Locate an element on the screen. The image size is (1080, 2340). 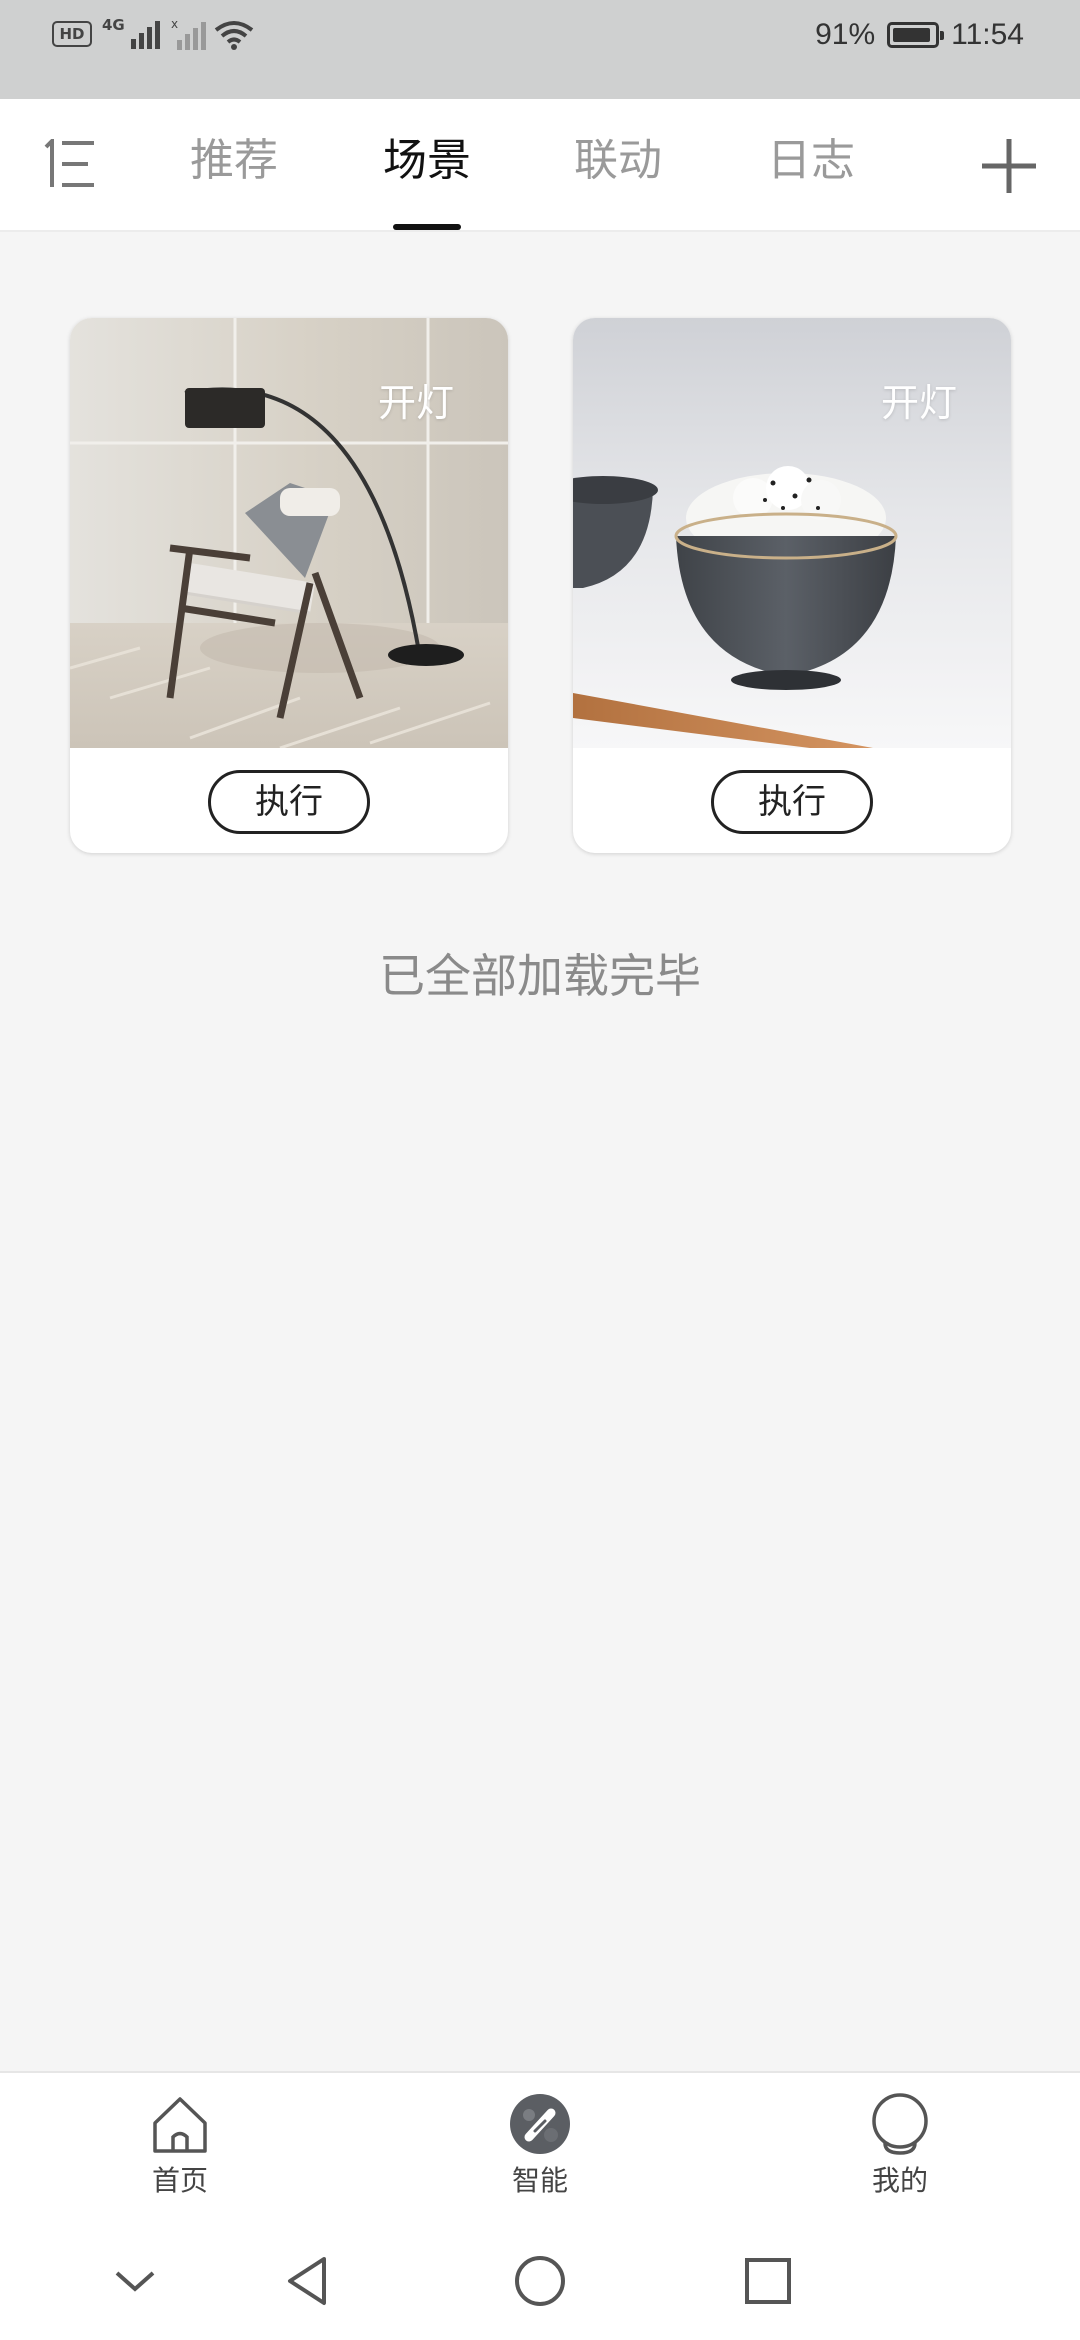
status-icons-right: 91% 11:54 is located at coordinates (919, 35).